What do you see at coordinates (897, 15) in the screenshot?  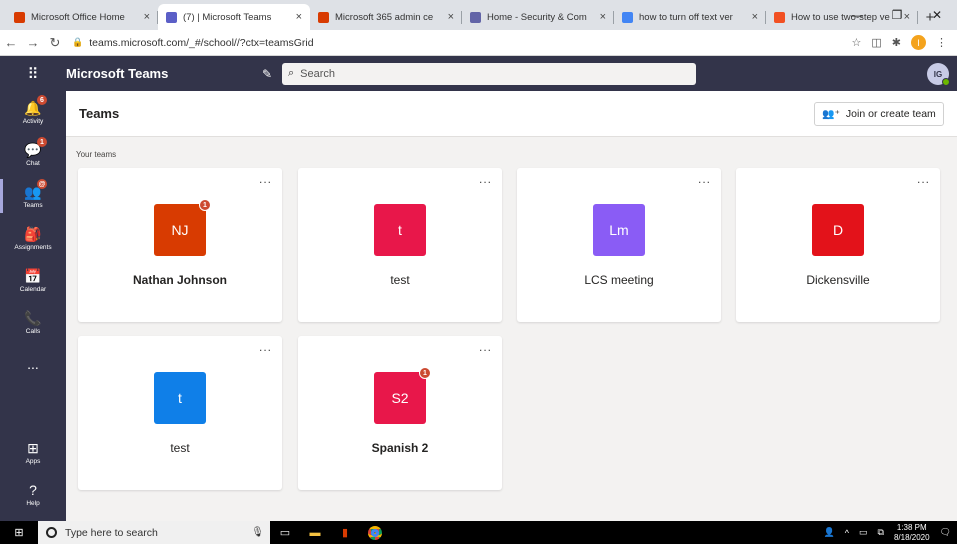 I see `restore-icon: ❐` at bounding box center [897, 15].